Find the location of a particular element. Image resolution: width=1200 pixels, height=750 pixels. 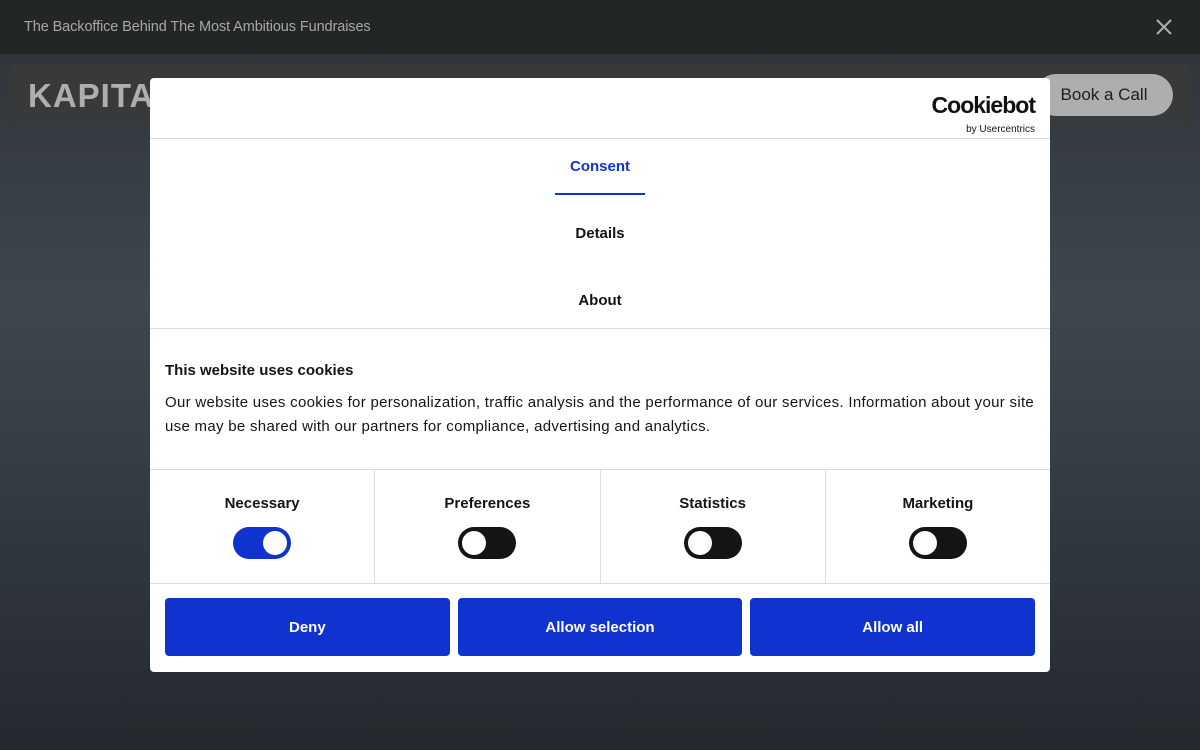

cookiebot-logo: Cookiebot by Usercentrics is located at coordinates (983, 113).